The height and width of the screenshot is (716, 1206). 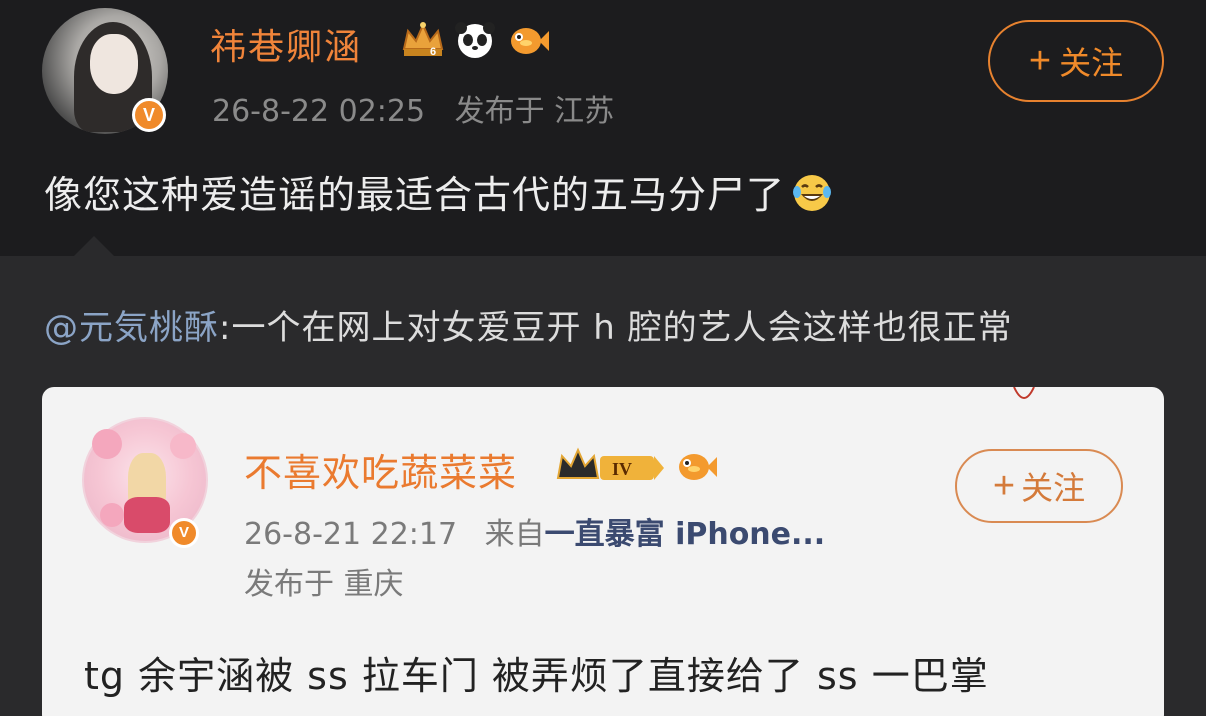 I want to click on post-meta: 26-8-22 02:25 发布于 江苏, so click(x=423, y=108).